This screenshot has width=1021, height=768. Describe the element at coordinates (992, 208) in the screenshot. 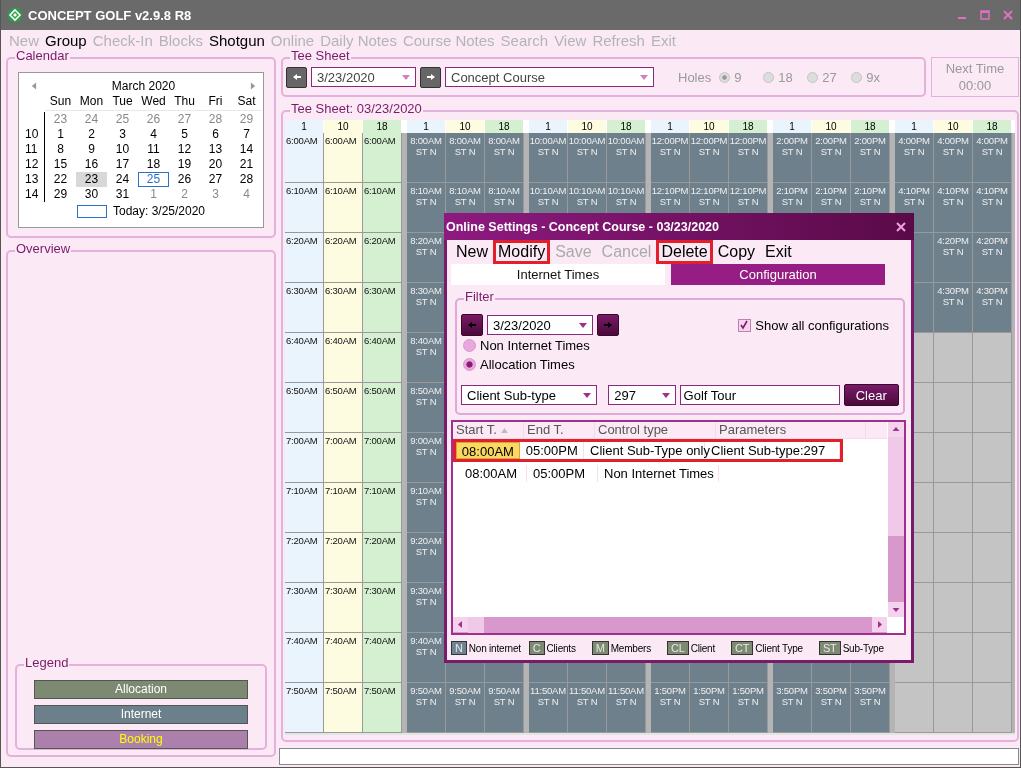

I see `tee-time-cell: 4:10PM ST N` at that location.